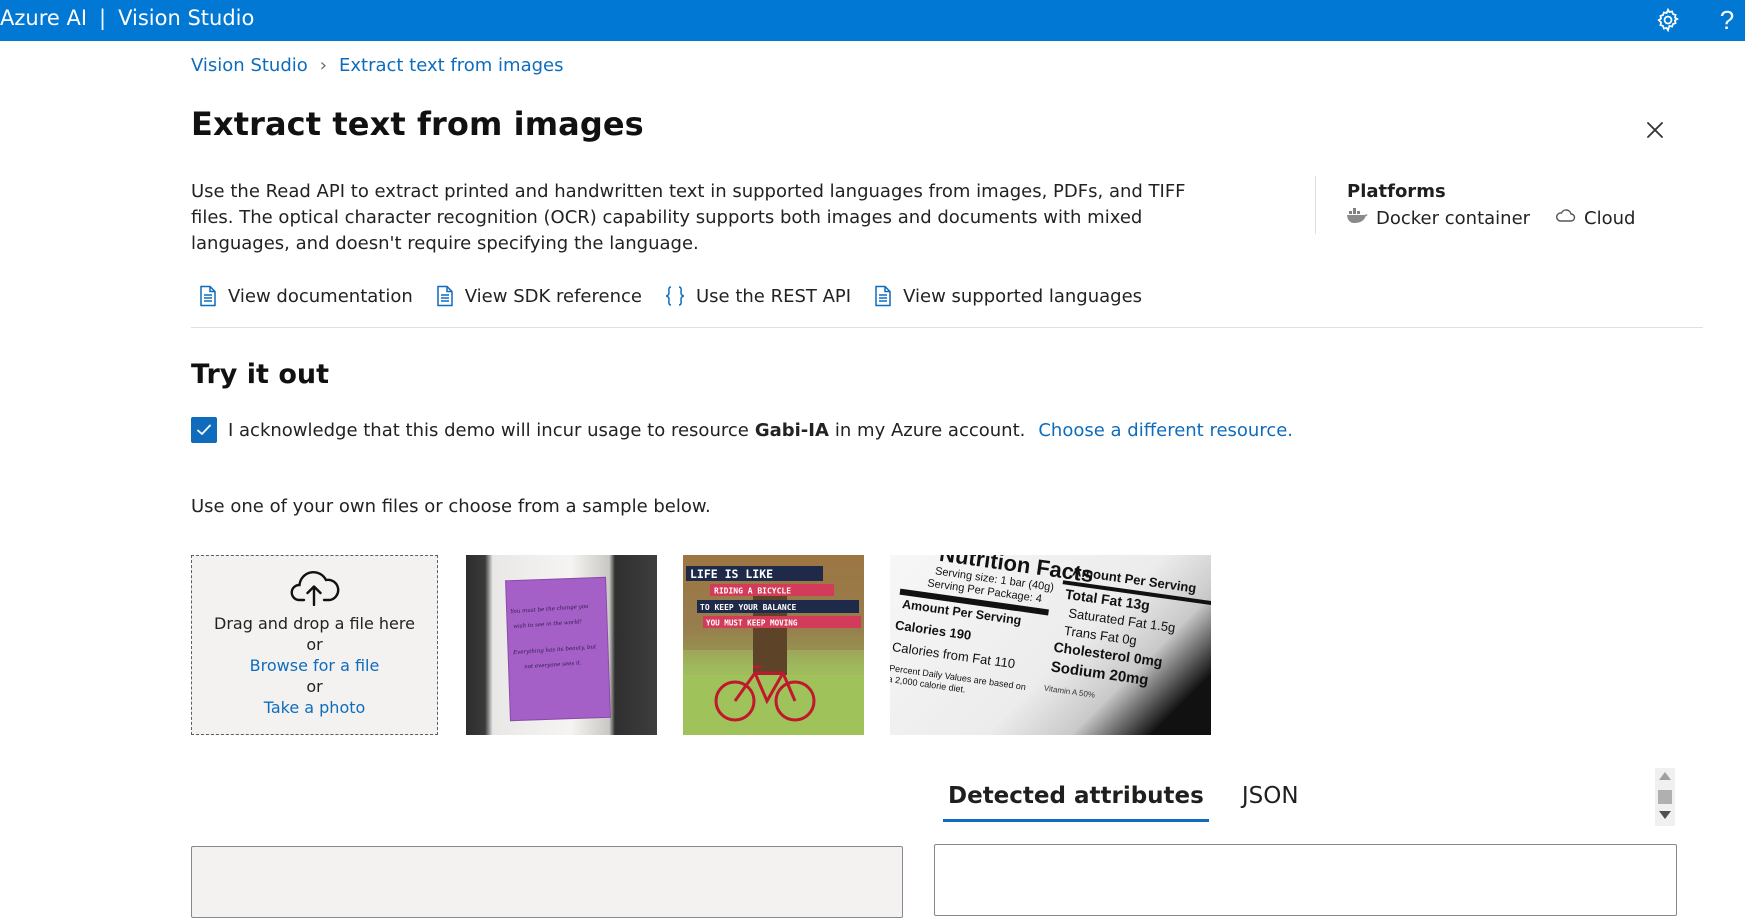  I want to click on view-supported-languages-link: View supported languages, so click(1007, 296).